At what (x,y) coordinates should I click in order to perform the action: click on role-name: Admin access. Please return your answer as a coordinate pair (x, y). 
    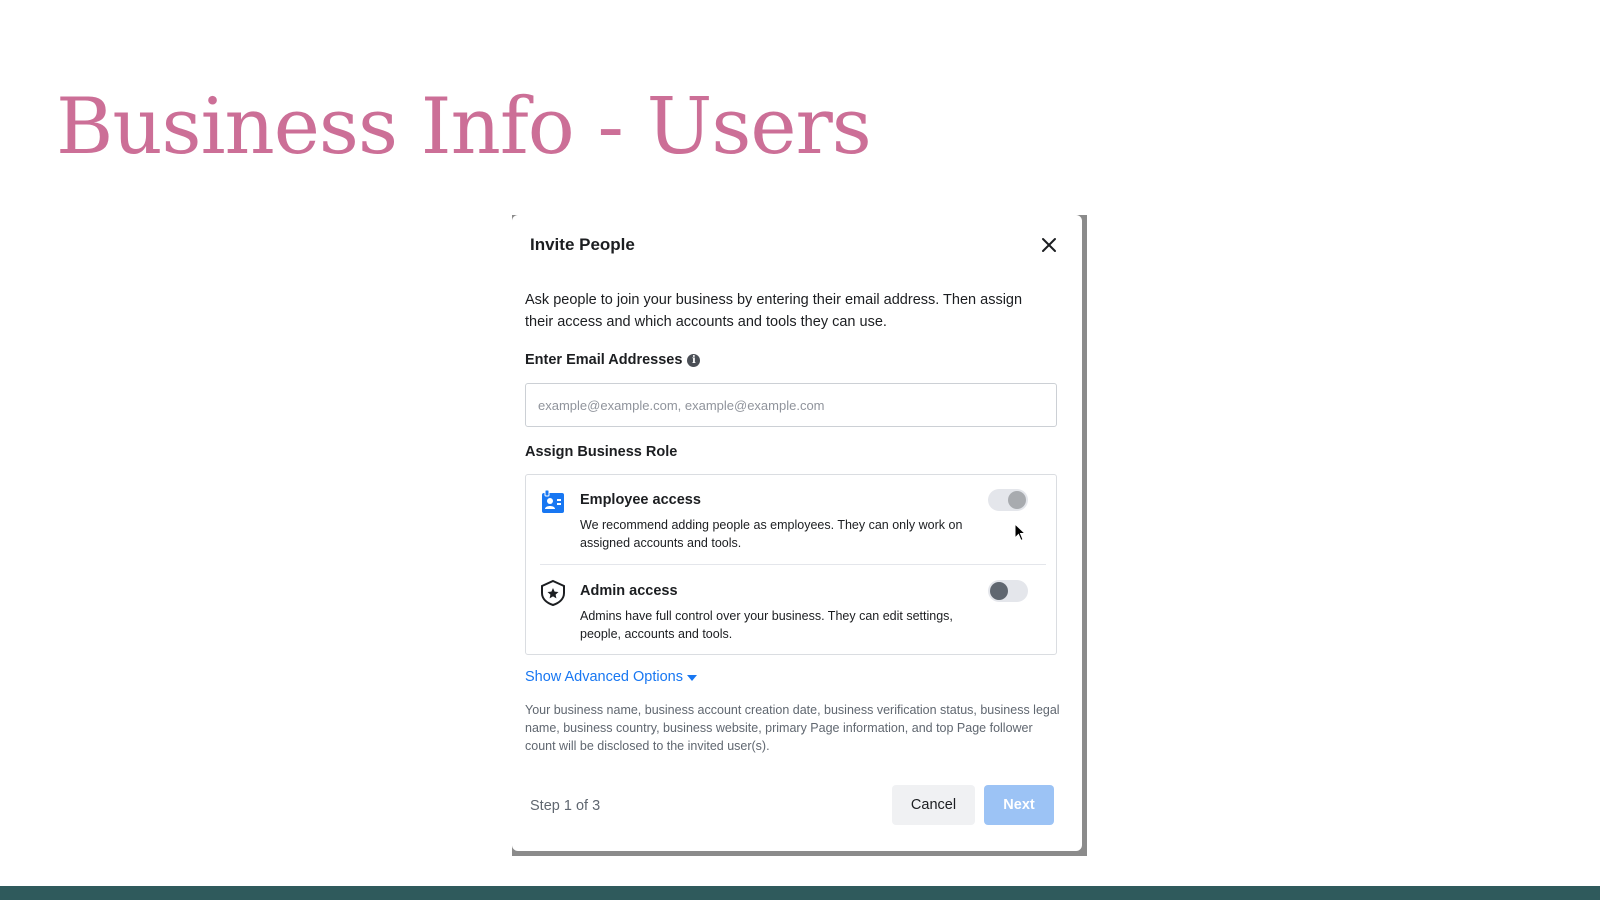
    Looking at the image, I should click on (629, 591).